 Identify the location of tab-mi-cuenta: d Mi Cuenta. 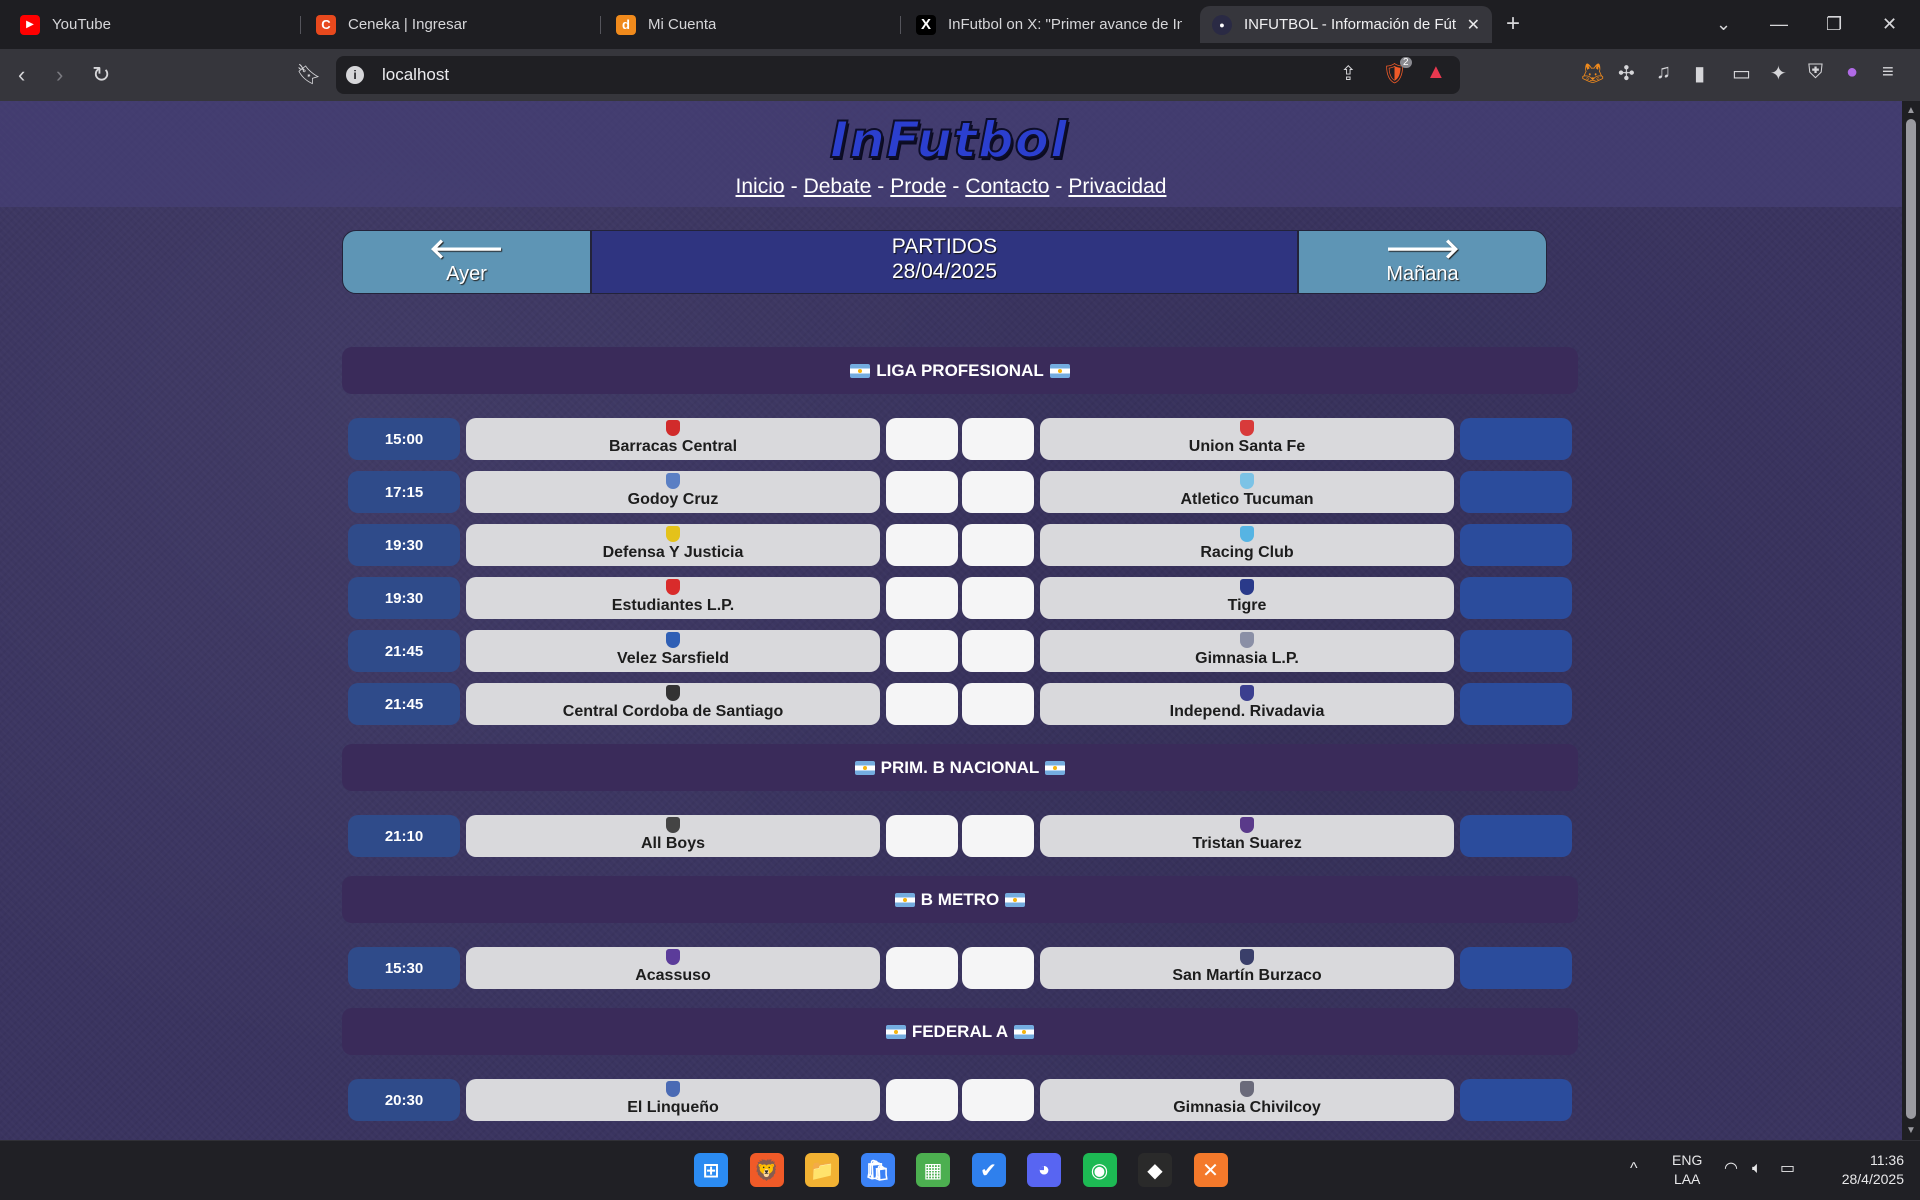
(749, 24).